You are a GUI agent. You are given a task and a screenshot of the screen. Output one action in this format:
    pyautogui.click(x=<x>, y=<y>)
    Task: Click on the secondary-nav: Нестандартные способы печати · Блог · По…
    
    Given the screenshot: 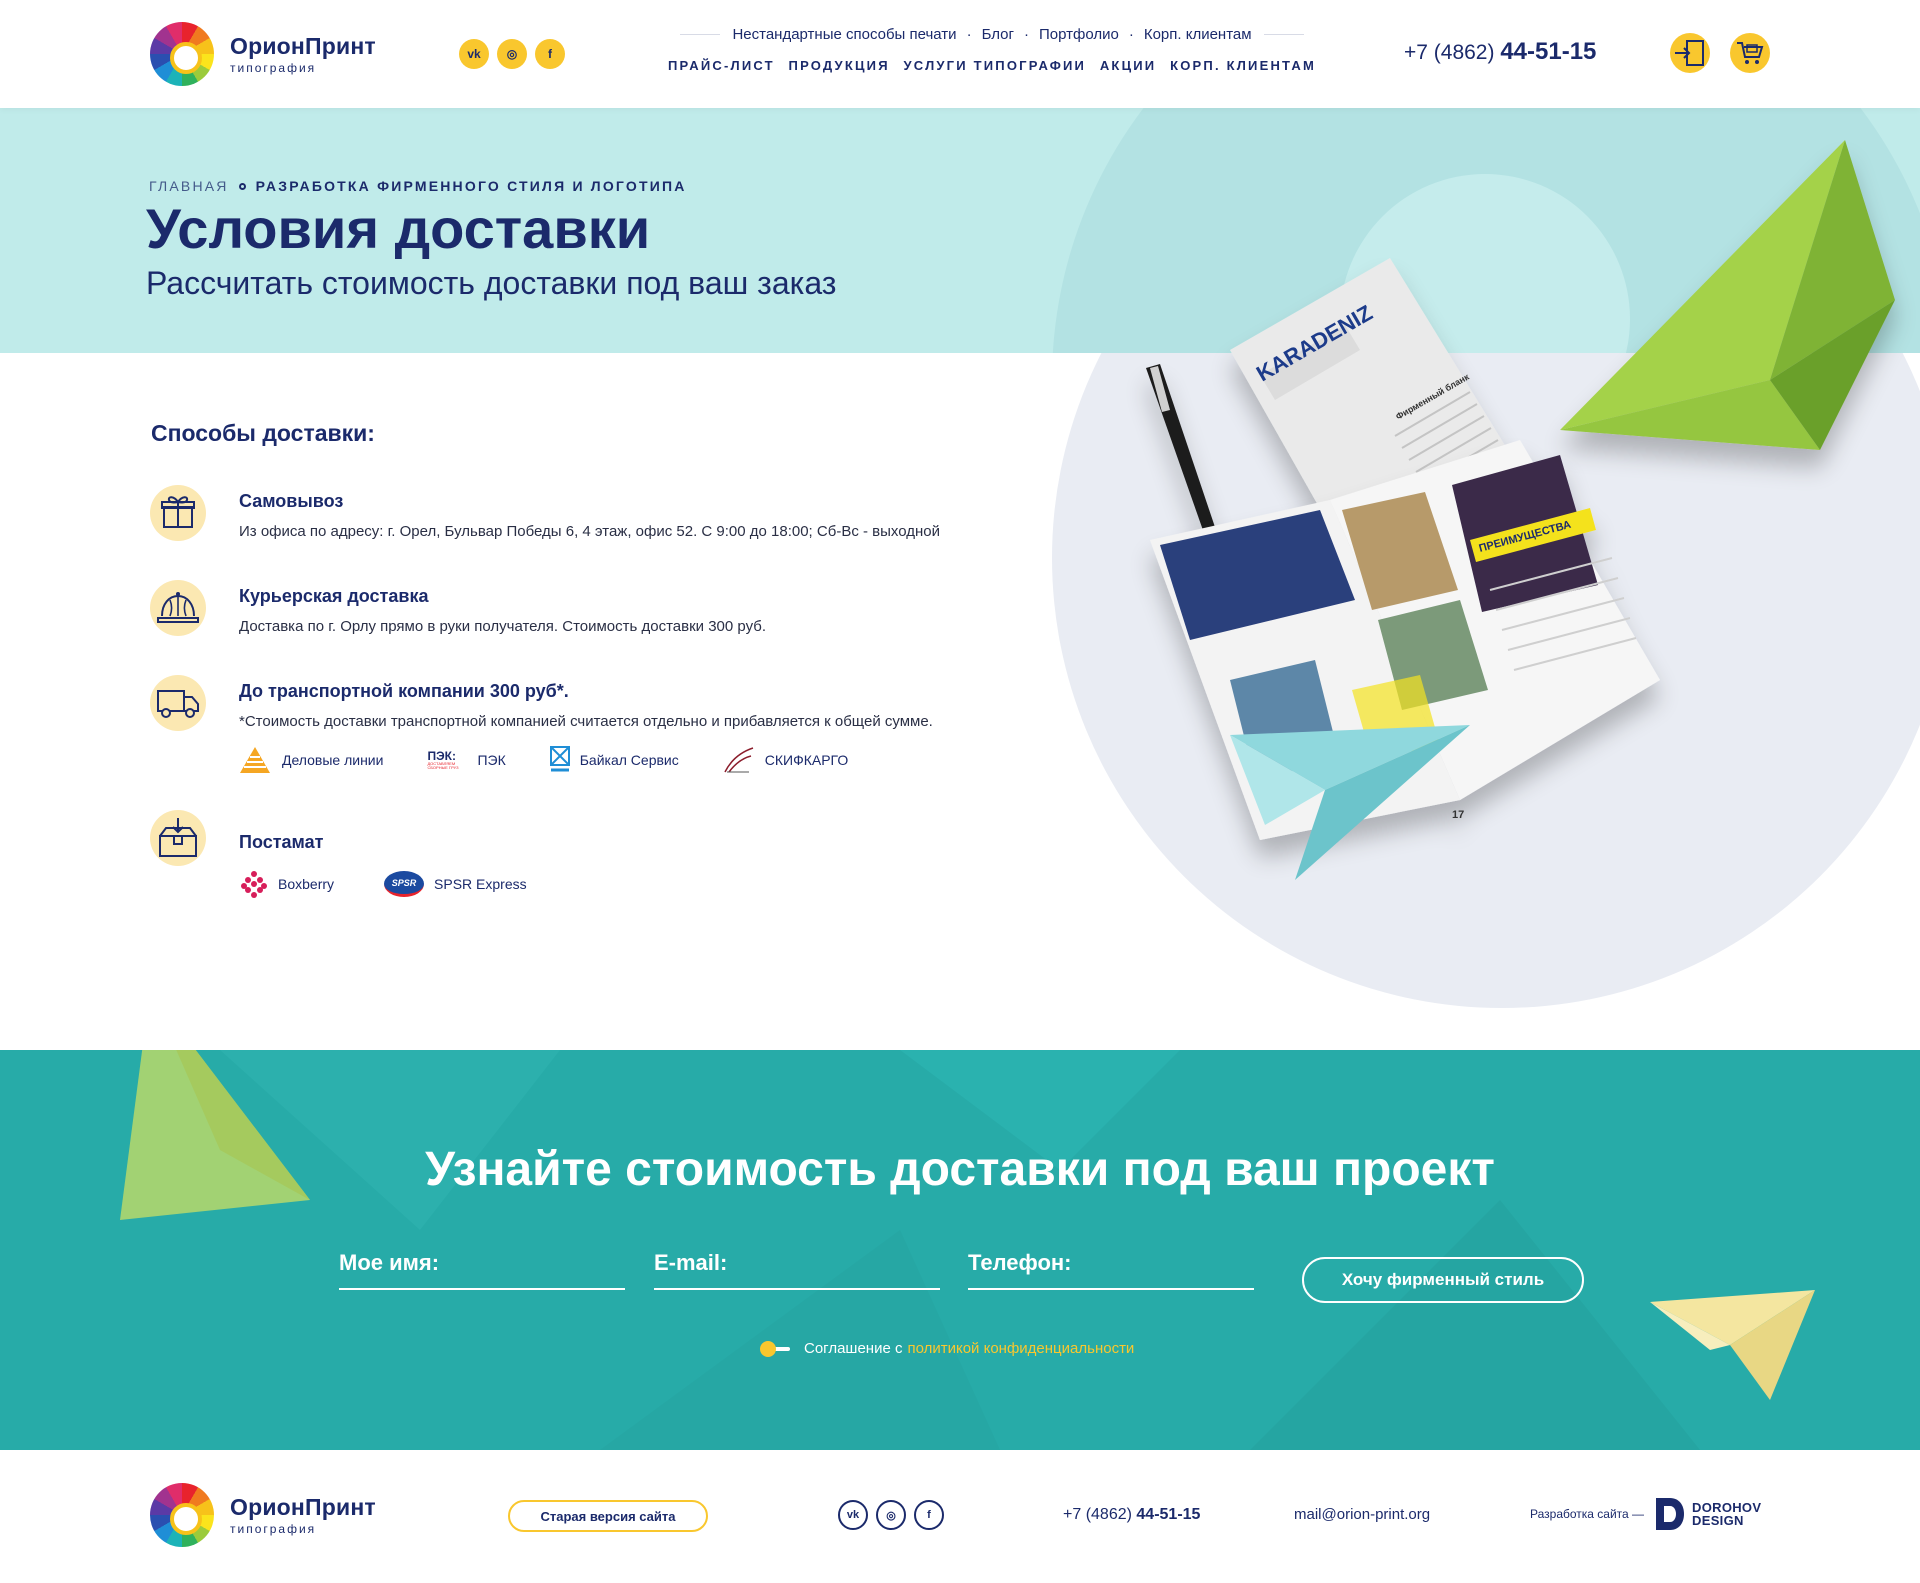 What is the action you would take?
    pyautogui.click(x=992, y=34)
    